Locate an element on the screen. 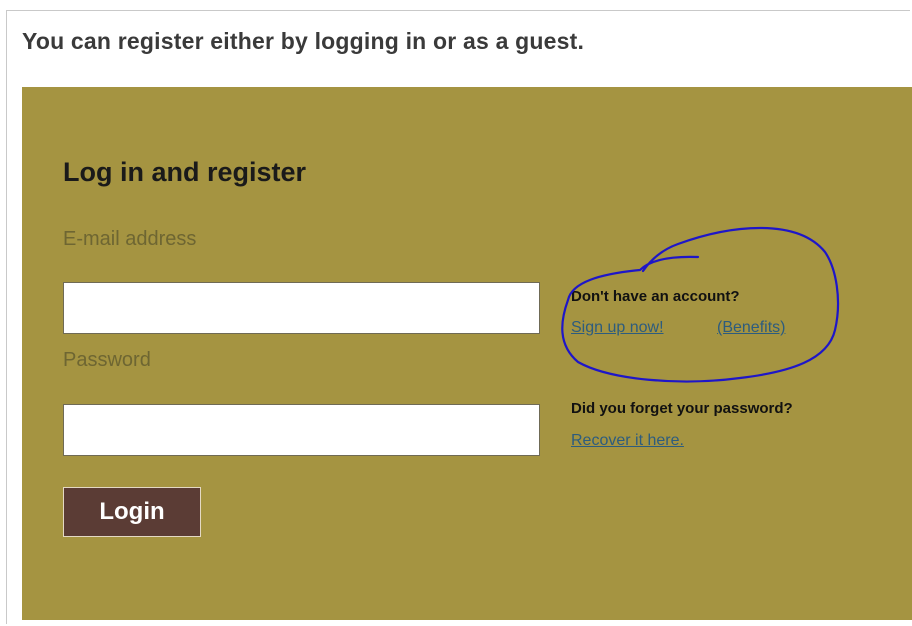 This screenshot has height=626, width=912. password-input is located at coordinates (301, 430).